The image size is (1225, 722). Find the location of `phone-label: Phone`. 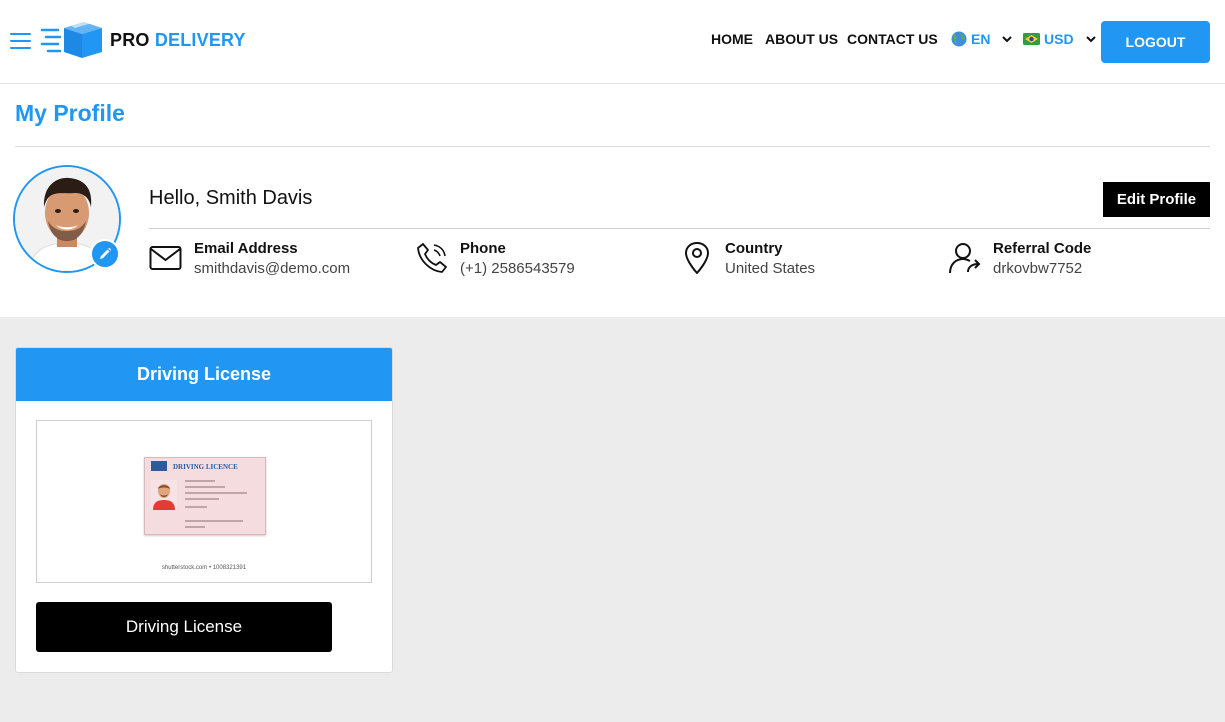

phone-label: Phone is located at coordinates (483, 248).